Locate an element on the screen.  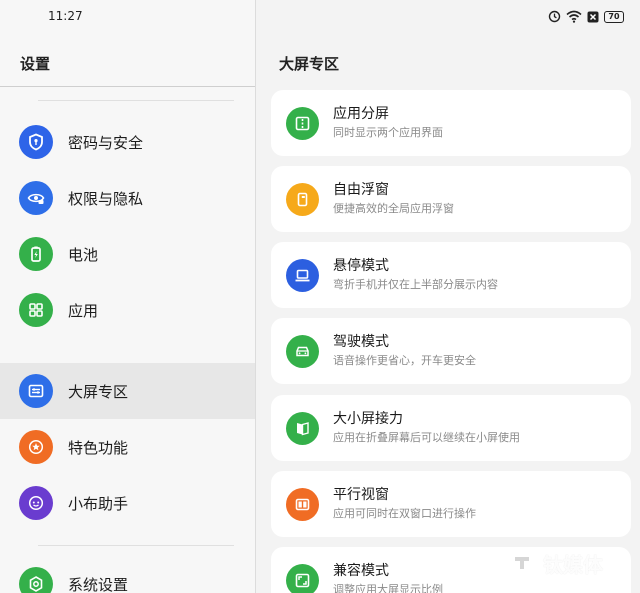
sidebar-item-system-settings: 系统设置 is located at coordinates (127, 574).